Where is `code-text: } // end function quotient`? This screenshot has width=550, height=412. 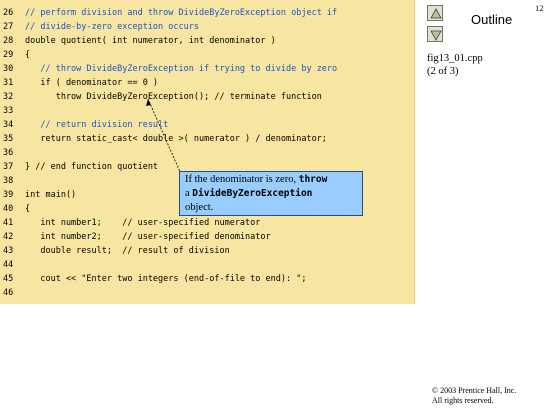 code-text: } // end function quotient is located at coordinates (92, 167).